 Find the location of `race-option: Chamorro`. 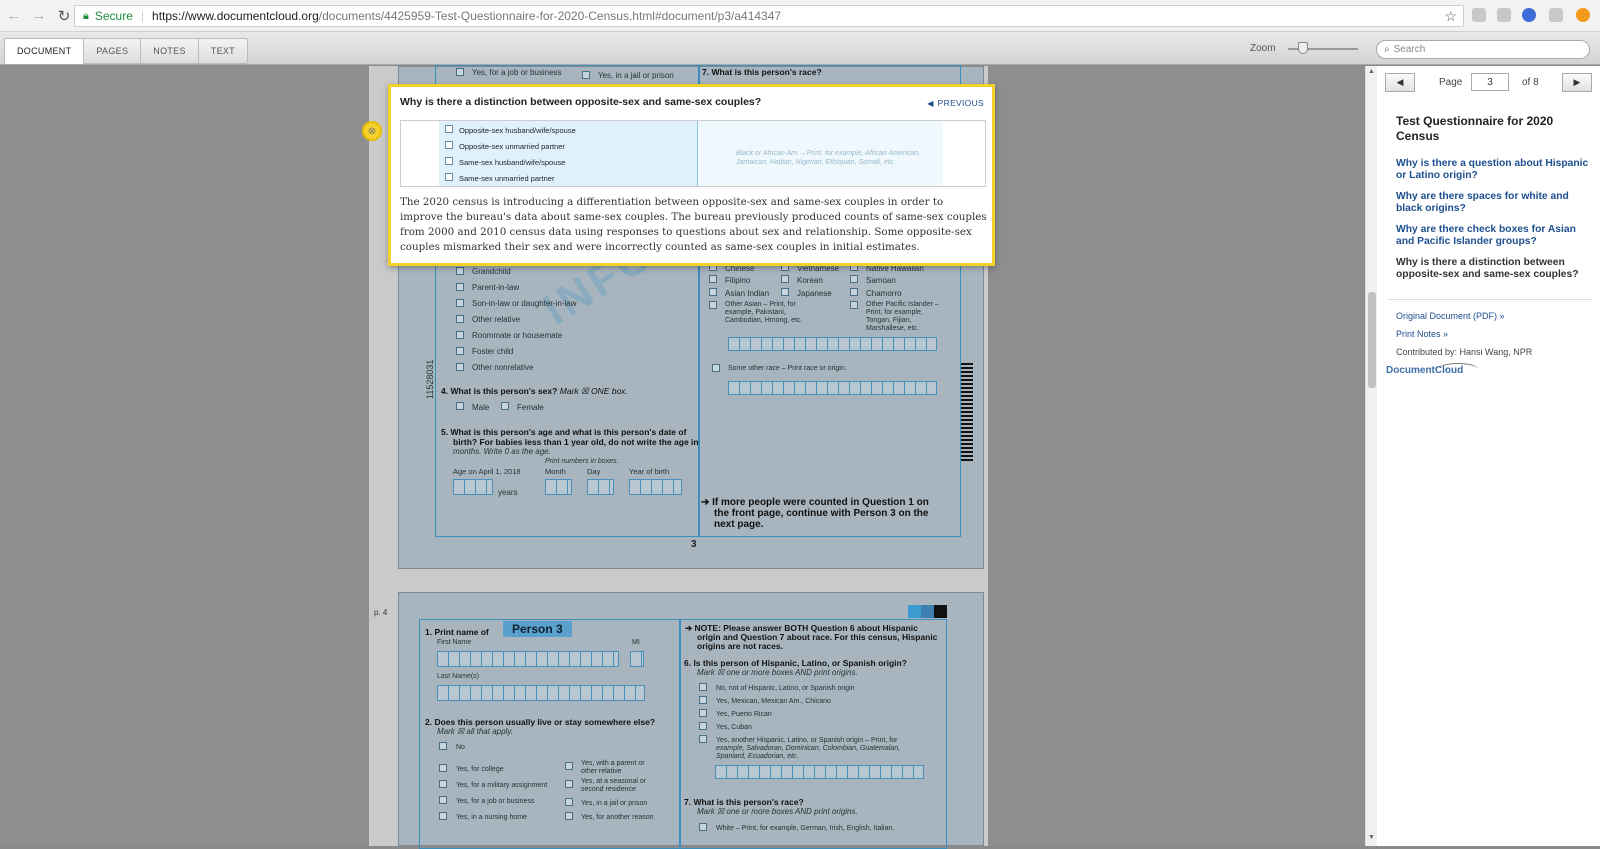

race-option: Chamorro is located at coordinates (884, 293).